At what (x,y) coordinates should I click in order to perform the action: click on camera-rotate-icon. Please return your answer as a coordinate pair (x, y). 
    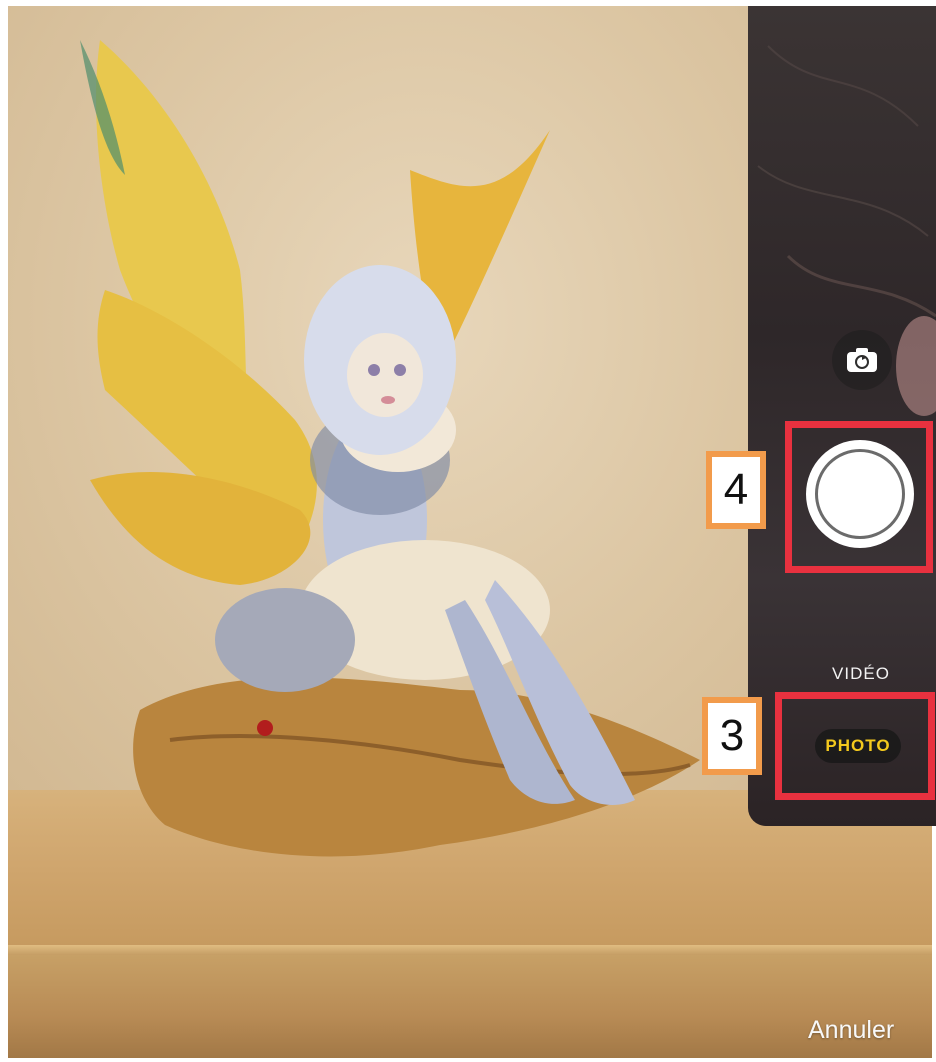
    Looking at the image, I should click on (862, 360).